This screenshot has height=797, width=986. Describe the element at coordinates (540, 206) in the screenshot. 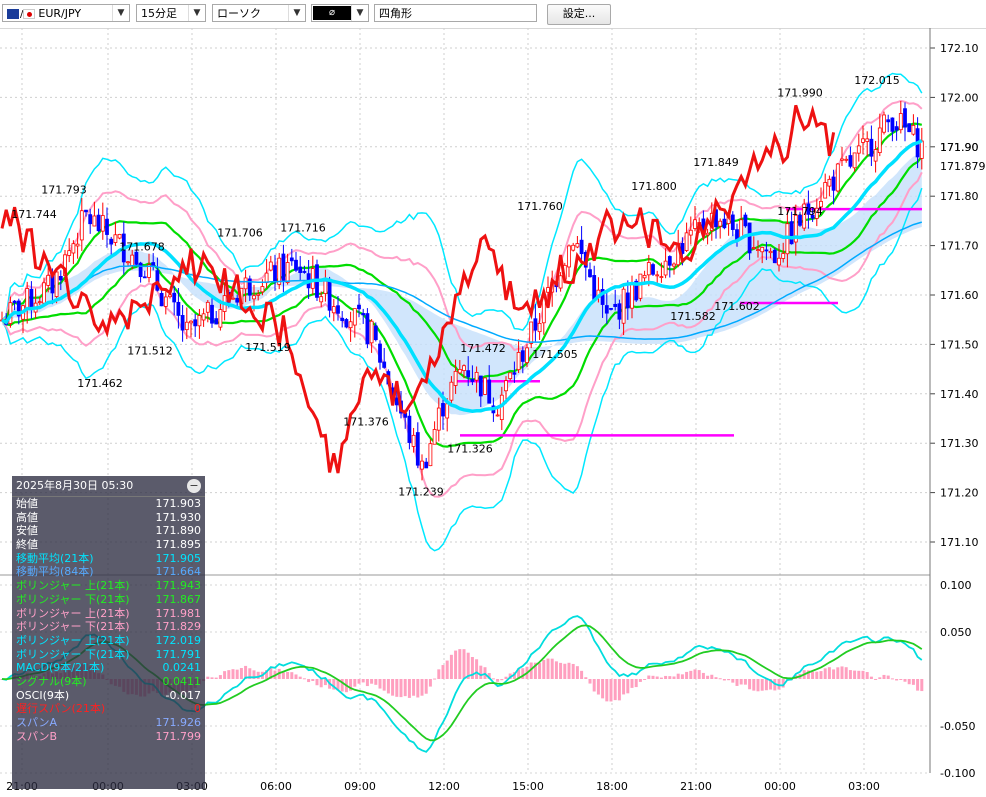

I see `price-annotation: 171.760` at that location.